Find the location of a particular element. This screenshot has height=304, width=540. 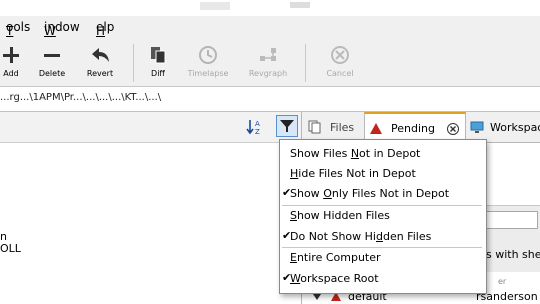

cancel-label: Cancel is located at coordinates (340, 73).